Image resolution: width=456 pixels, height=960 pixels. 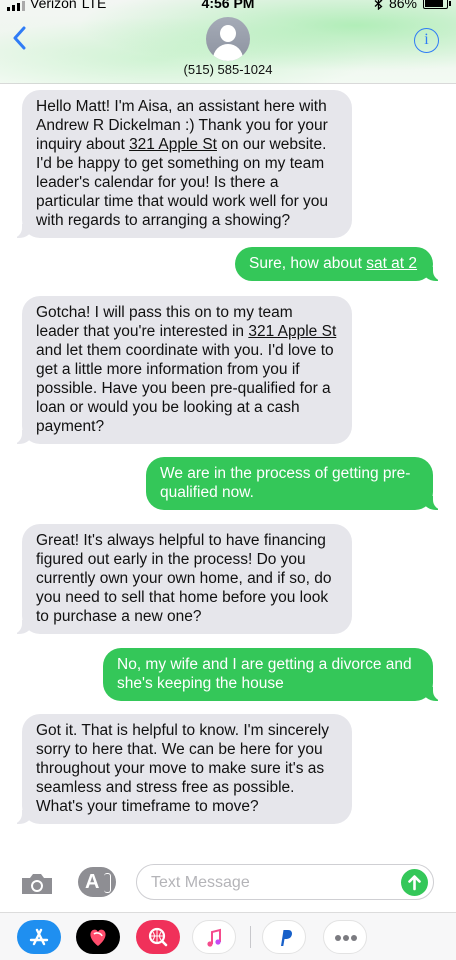 I want to click on message-input-container, so click(x=285, y=882).